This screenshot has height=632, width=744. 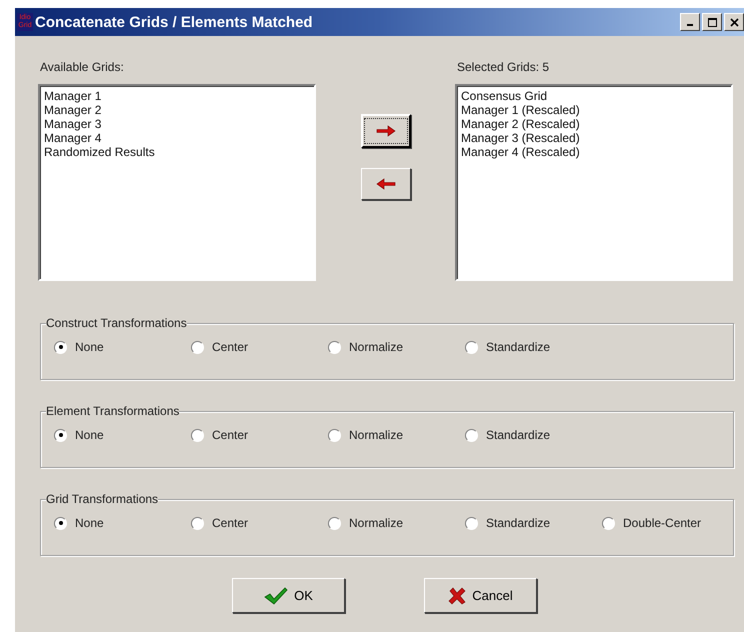 What do you see at coordinates (594, 138) in the screenshot?
I see `list-item: Manager 3 (Rescaled)` at bounding box center [594, 138].